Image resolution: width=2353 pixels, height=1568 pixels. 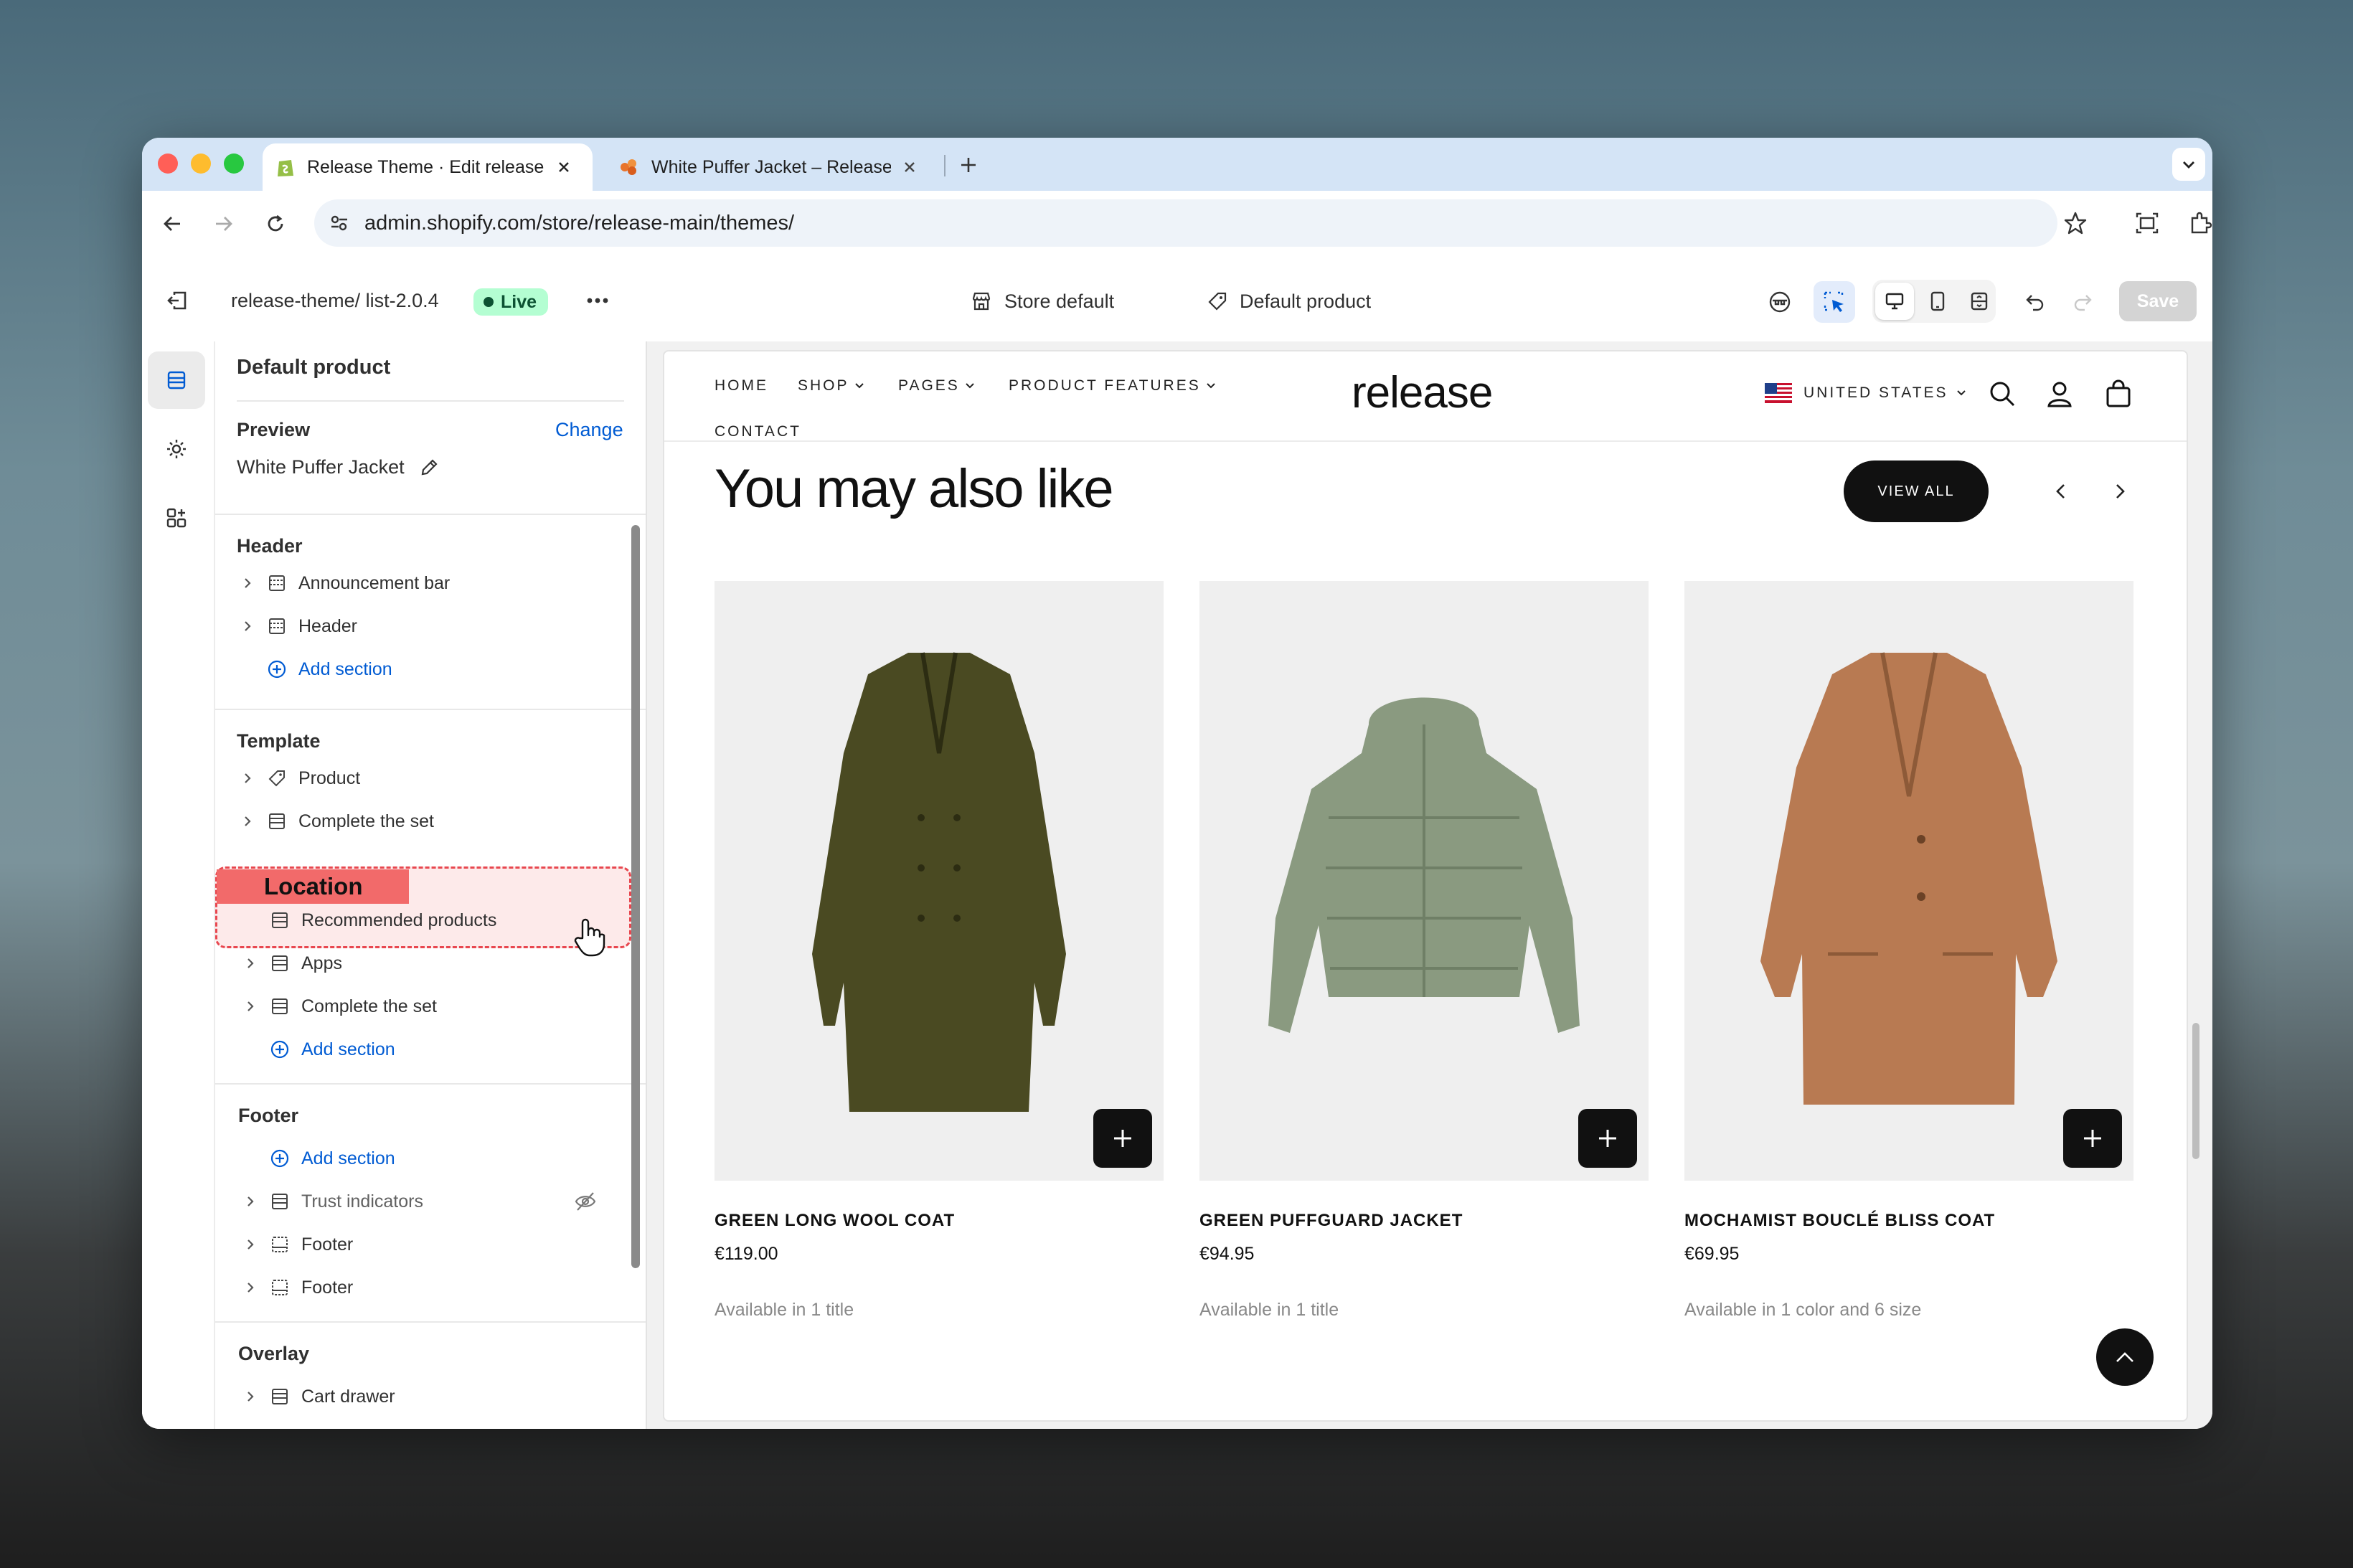 What do you see at coordinates (178, 301) in the screenshot?
I see `exit-editor-icon` at bounding box center [178, 301].